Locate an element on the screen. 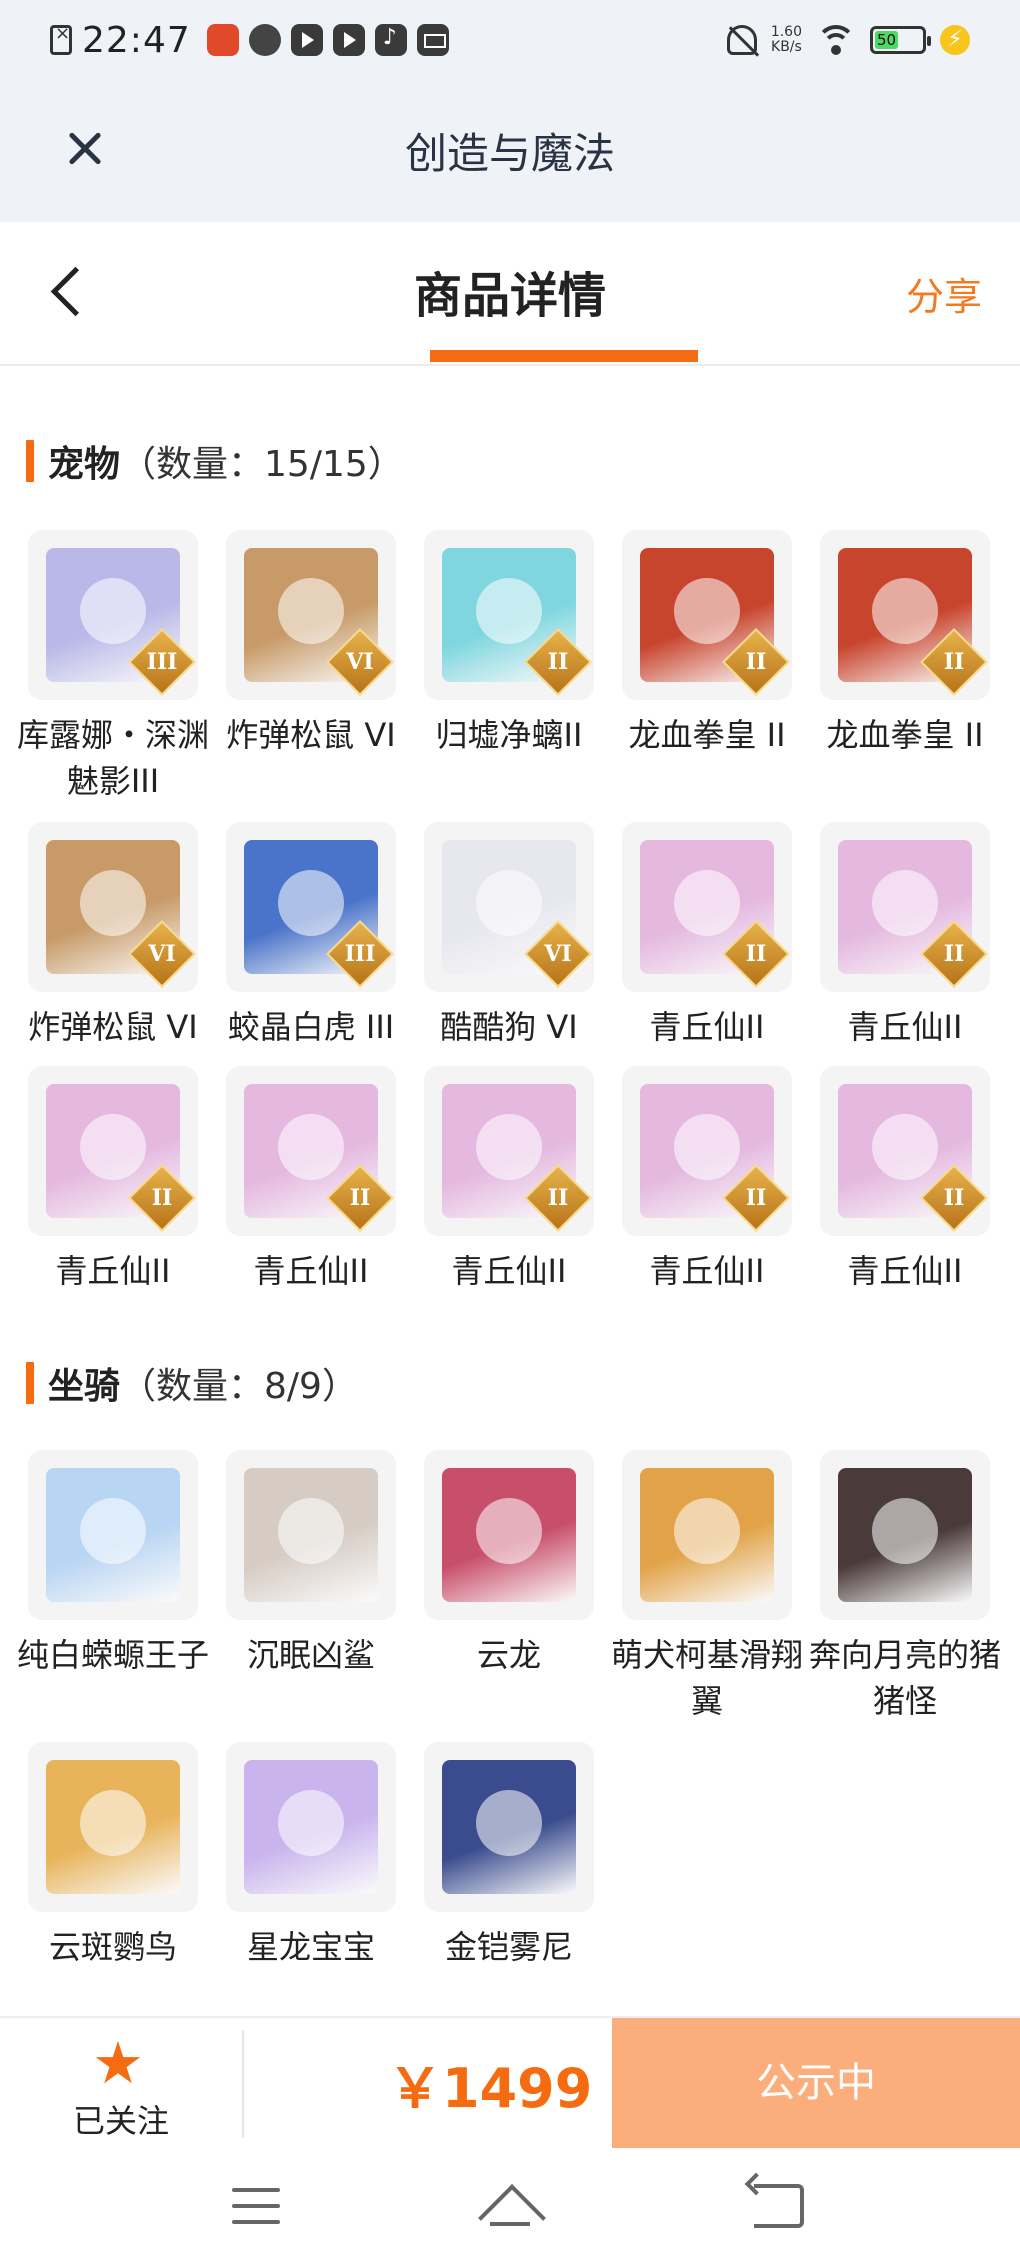  price: ￥1499 is located at coordinates (490, 2088).